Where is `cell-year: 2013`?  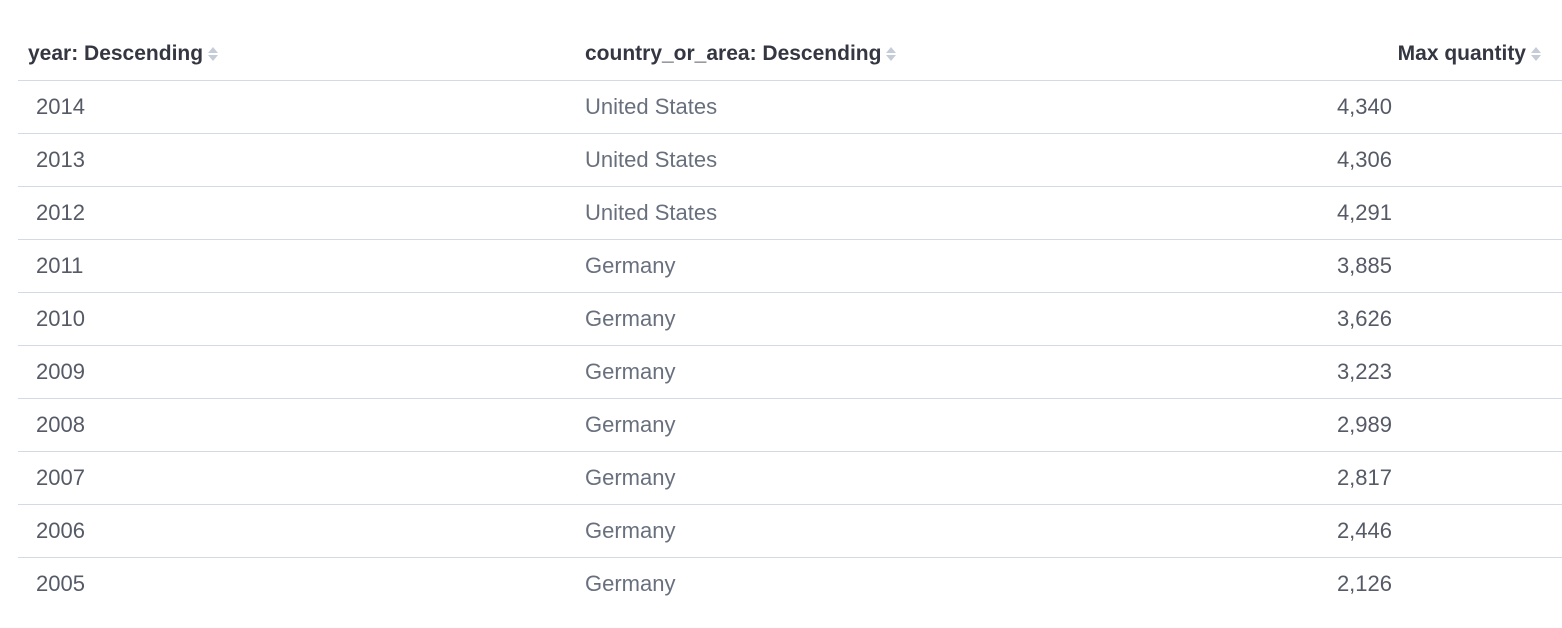
cell-year: 2013 is located at coordinates (296, 160).